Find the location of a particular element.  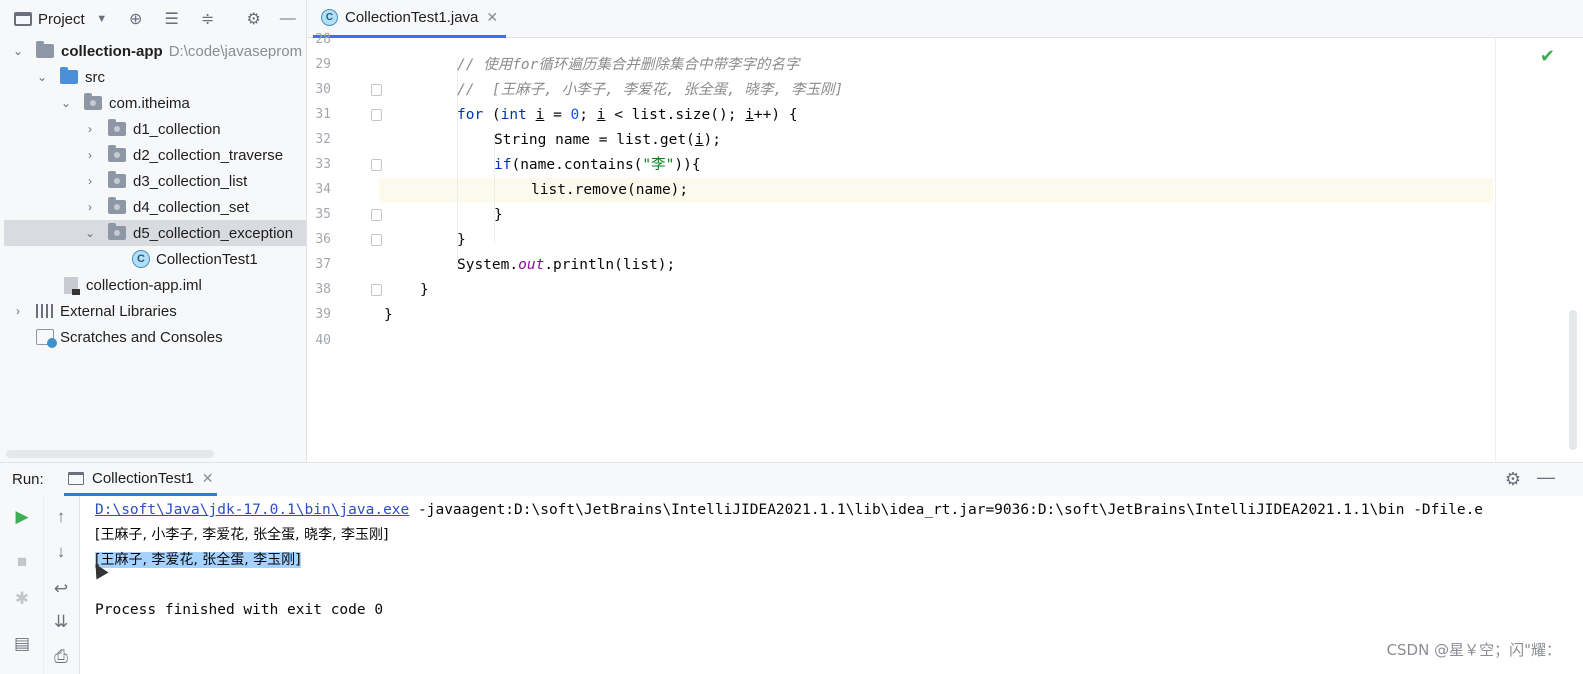

run-toolbar: ▶ ■ ✱ ▤ is located at coordinates (22, 585).